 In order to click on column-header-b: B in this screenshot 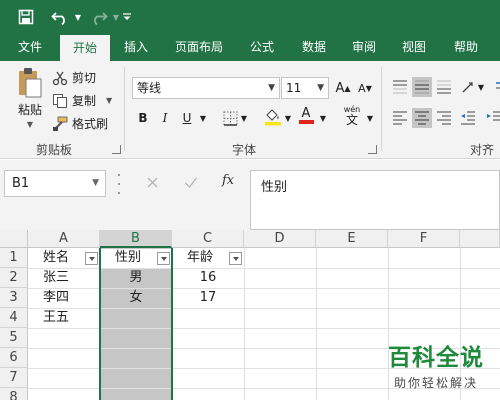, I will do `click(136, 239)`.